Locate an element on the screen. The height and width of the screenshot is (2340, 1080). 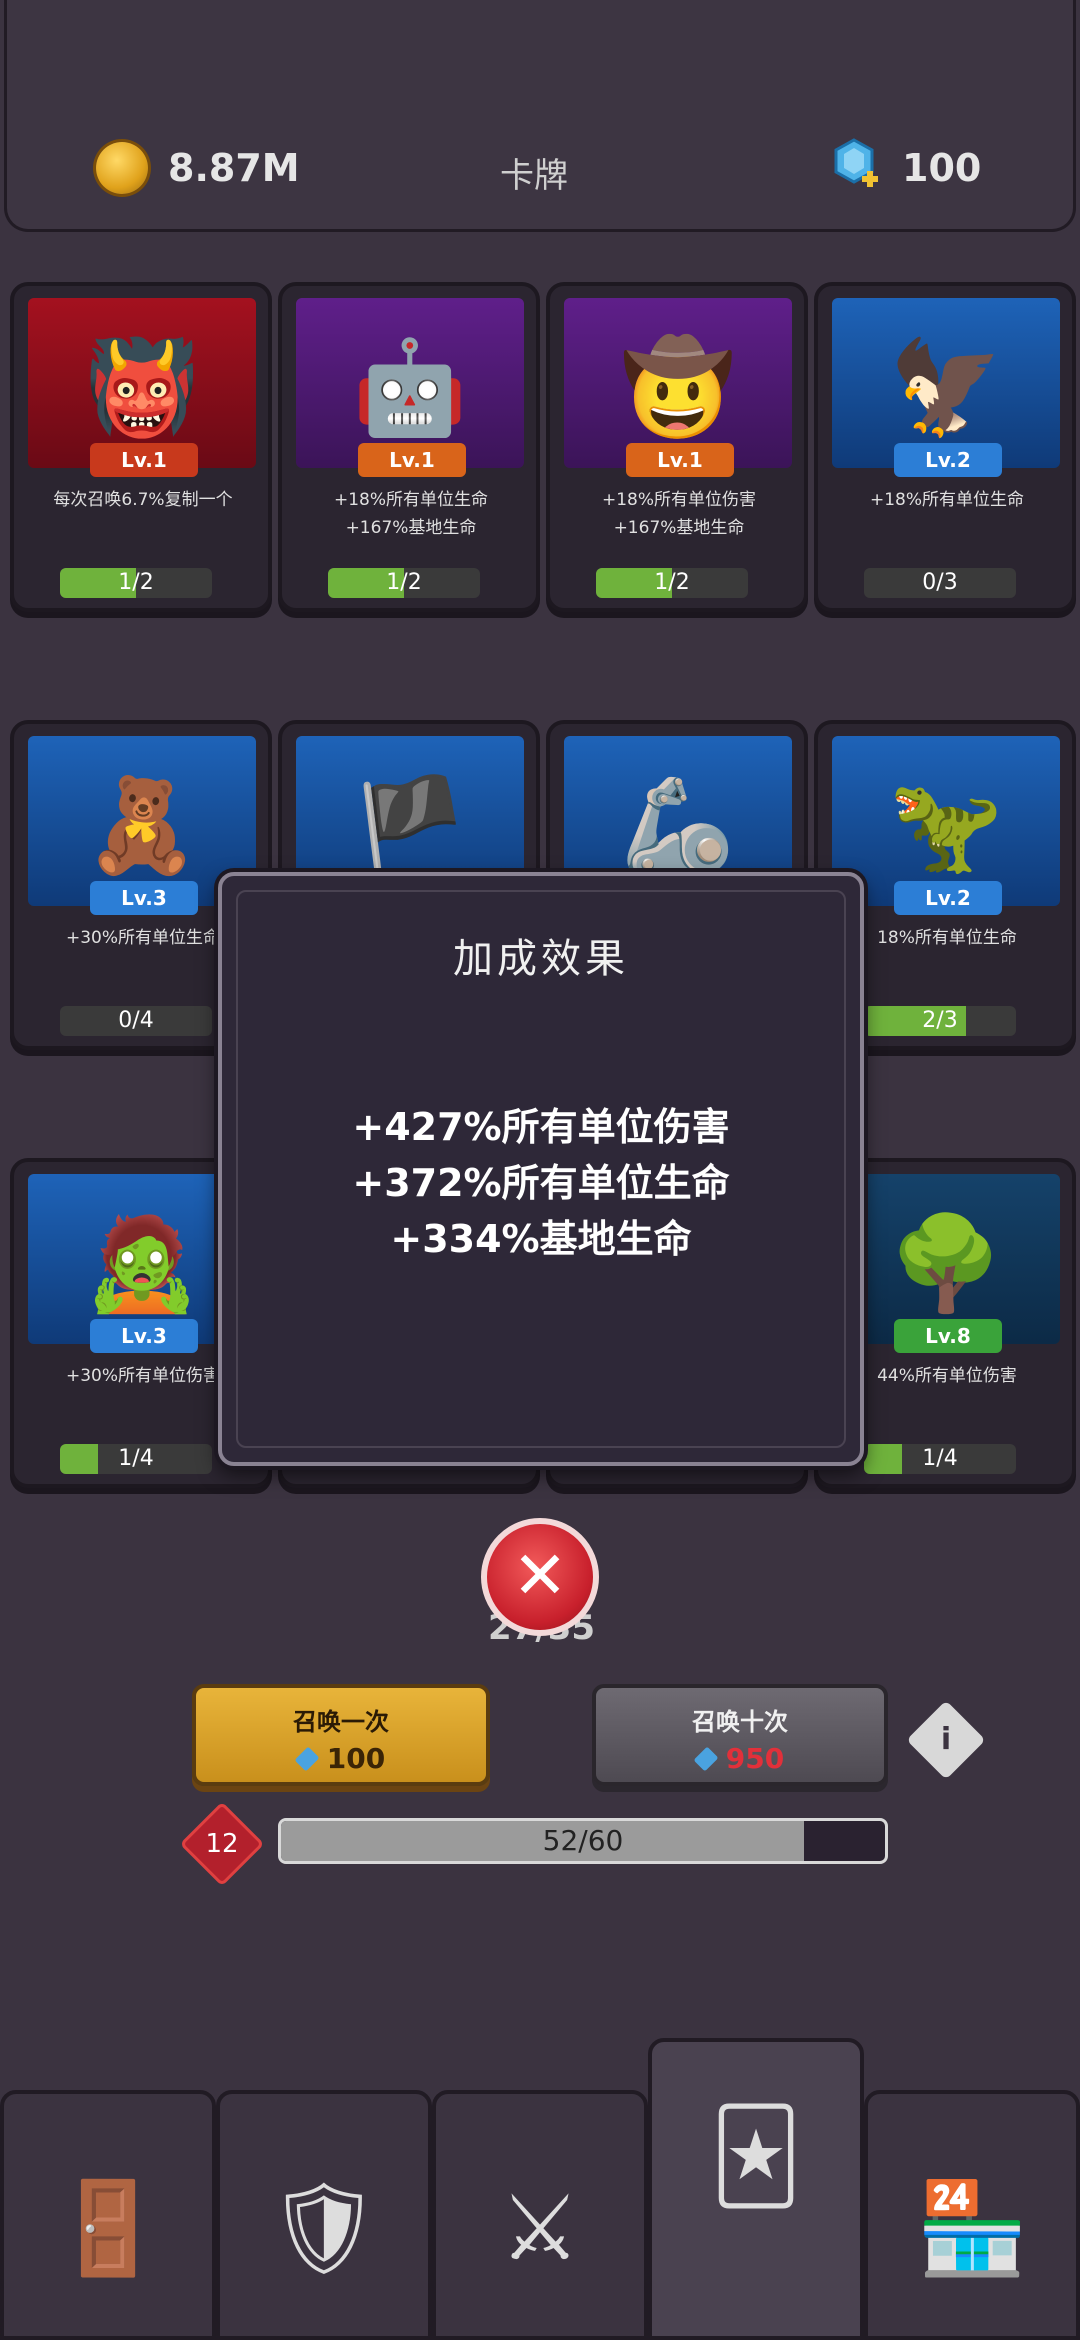
effect-line: +334%基地生命 is located at coordinates (541, 1239).